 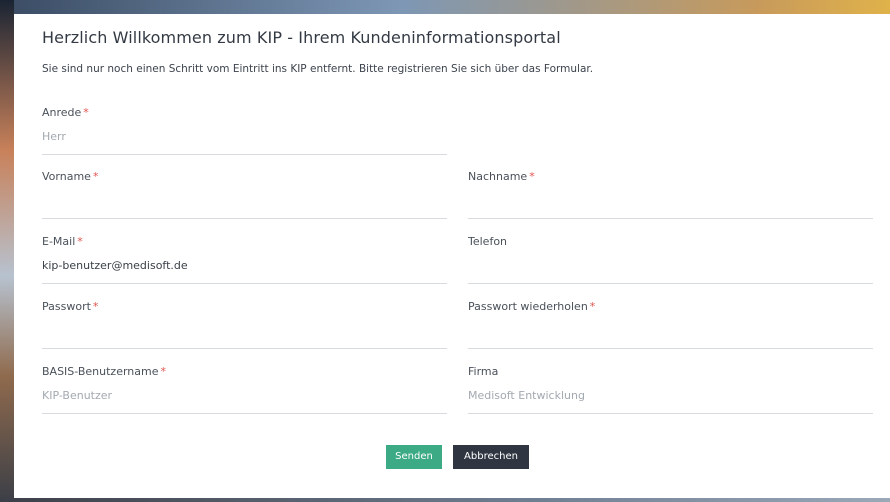 What do you see at coordinates (532, 306) in the screenshot?
I see `passwort-wiederholen-label: Passwort wiederholen *` at bounding box center [532, 306].